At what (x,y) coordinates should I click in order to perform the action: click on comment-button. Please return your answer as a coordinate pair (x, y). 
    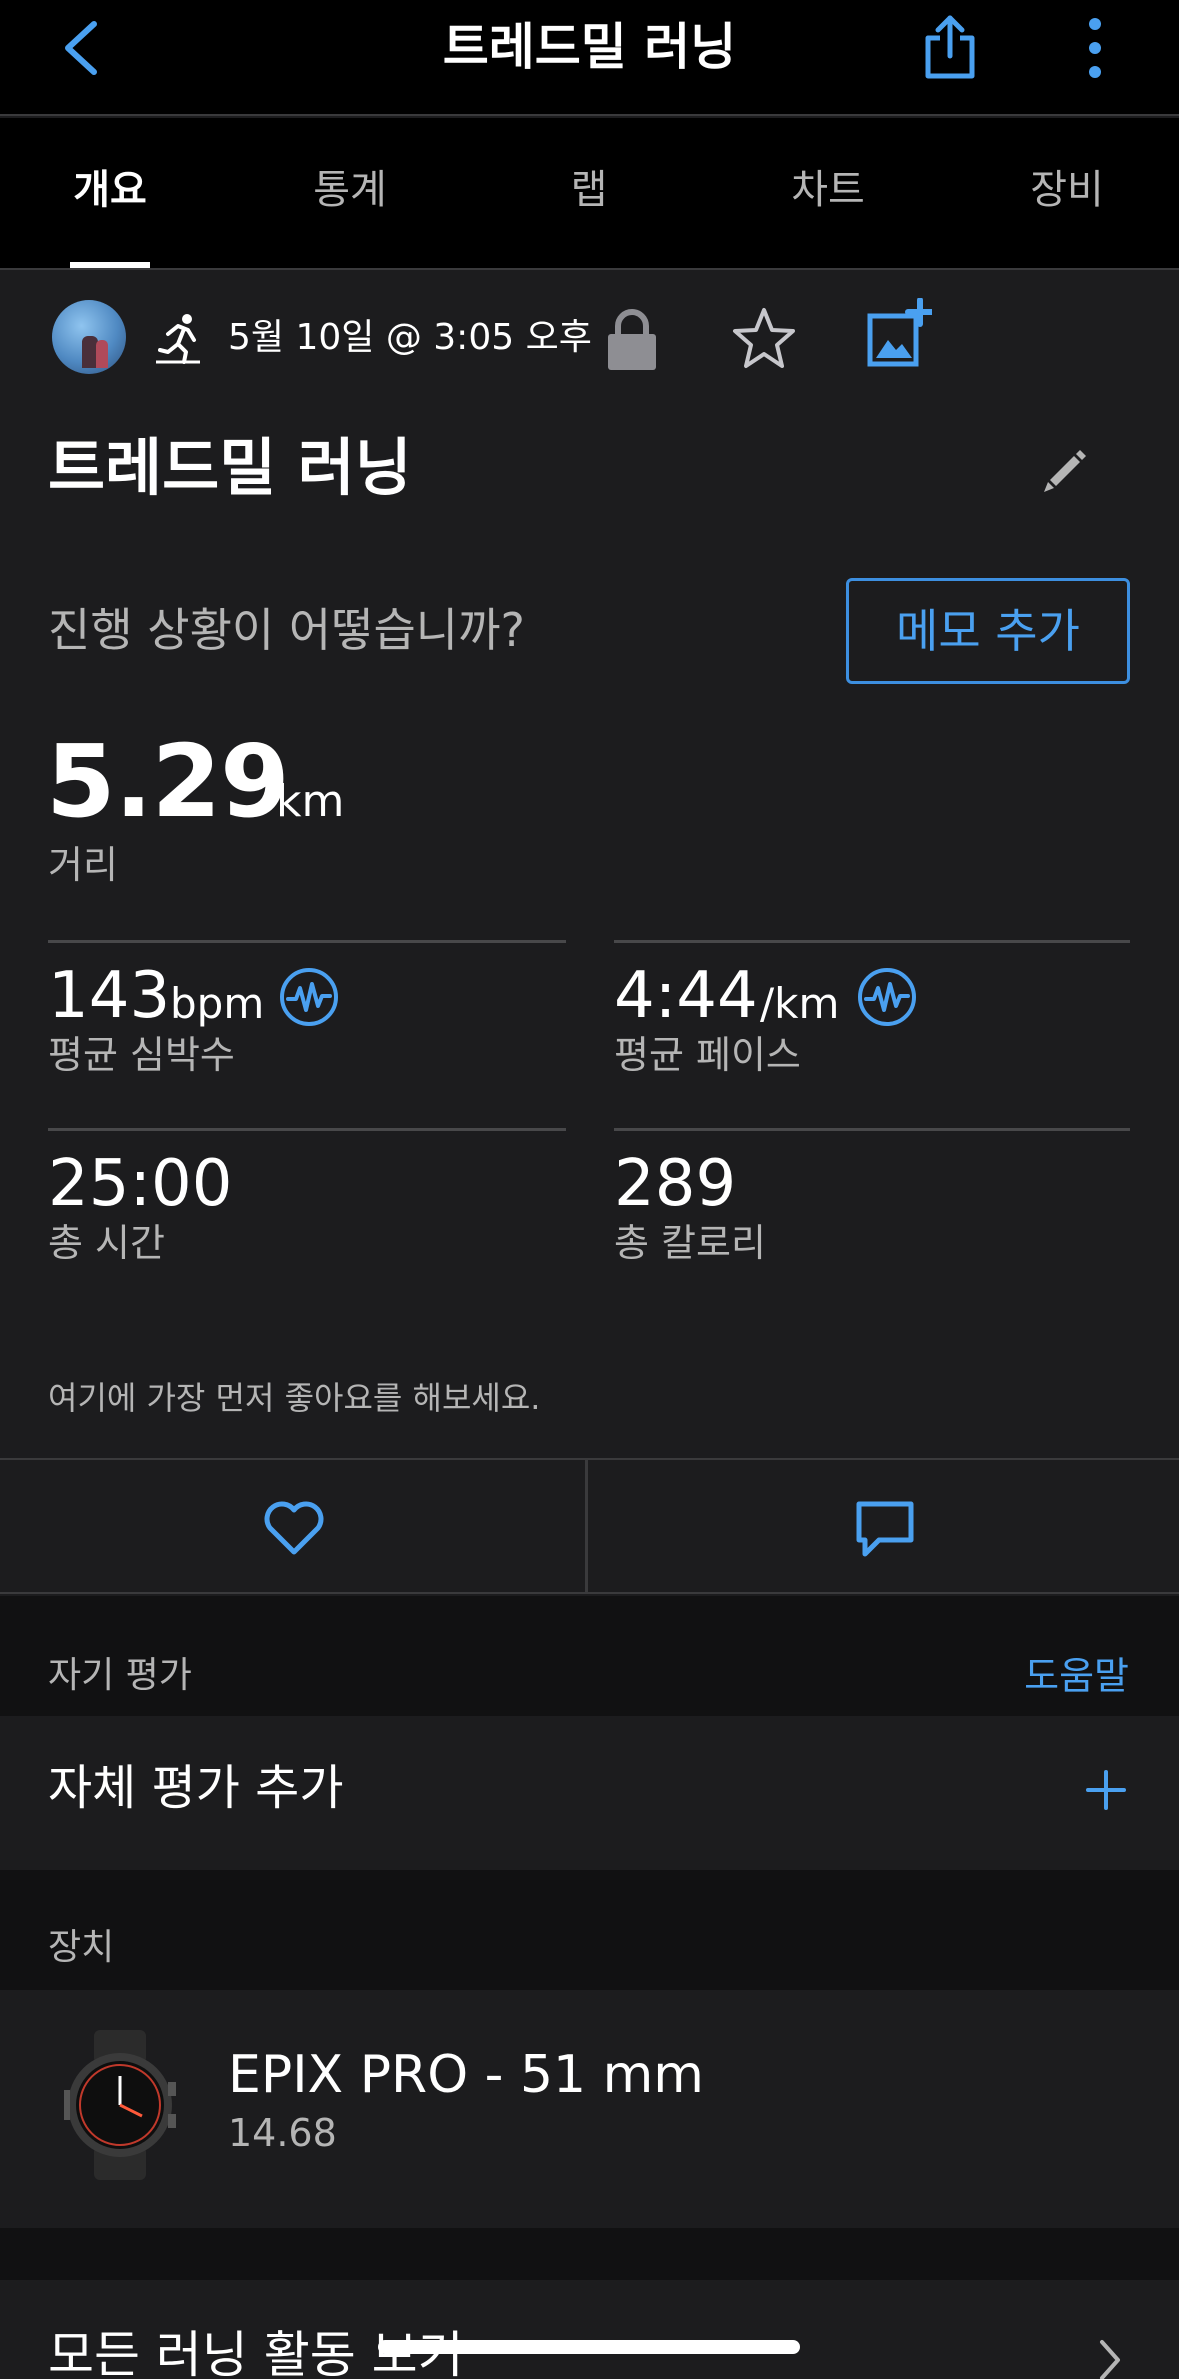
    Looking at the image, I should click on (885, 1526).